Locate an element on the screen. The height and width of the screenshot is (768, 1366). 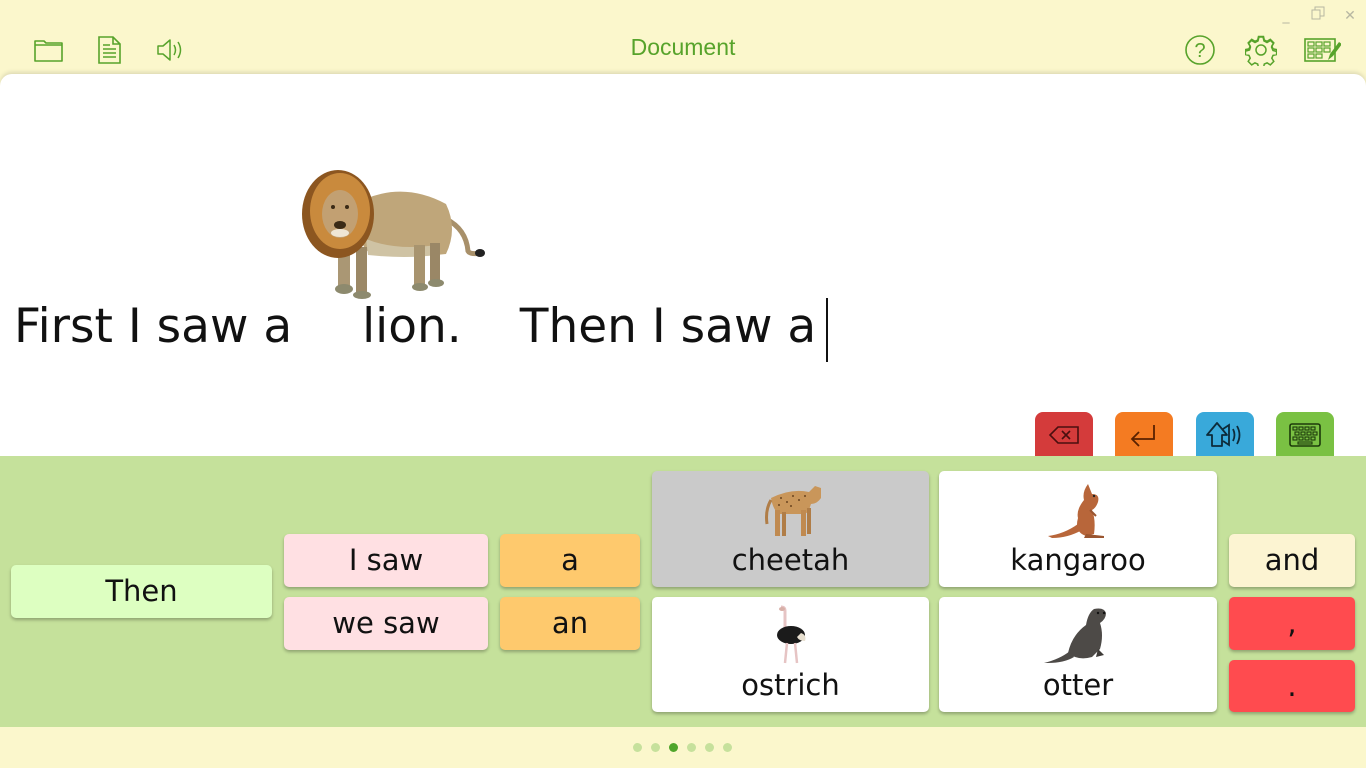
cell-label: . is located at coordinates (1292, 685).